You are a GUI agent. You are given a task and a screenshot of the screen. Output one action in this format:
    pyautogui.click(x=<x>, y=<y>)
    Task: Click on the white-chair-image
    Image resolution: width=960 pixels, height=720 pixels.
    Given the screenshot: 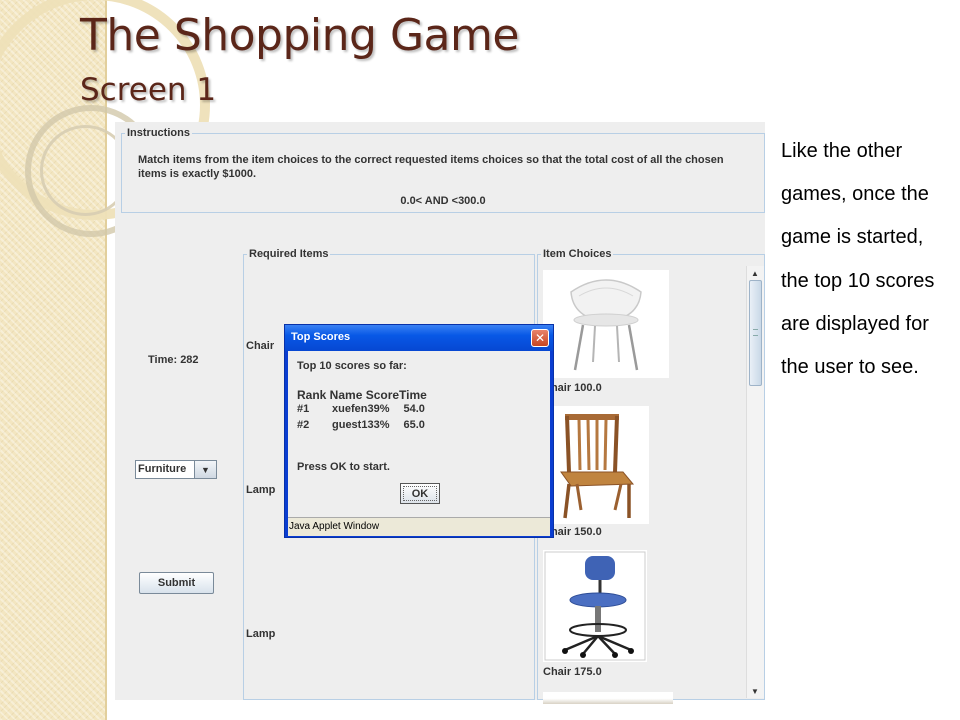 What is the action you would take?
    pyautogui.click(x=606, y=324)
    